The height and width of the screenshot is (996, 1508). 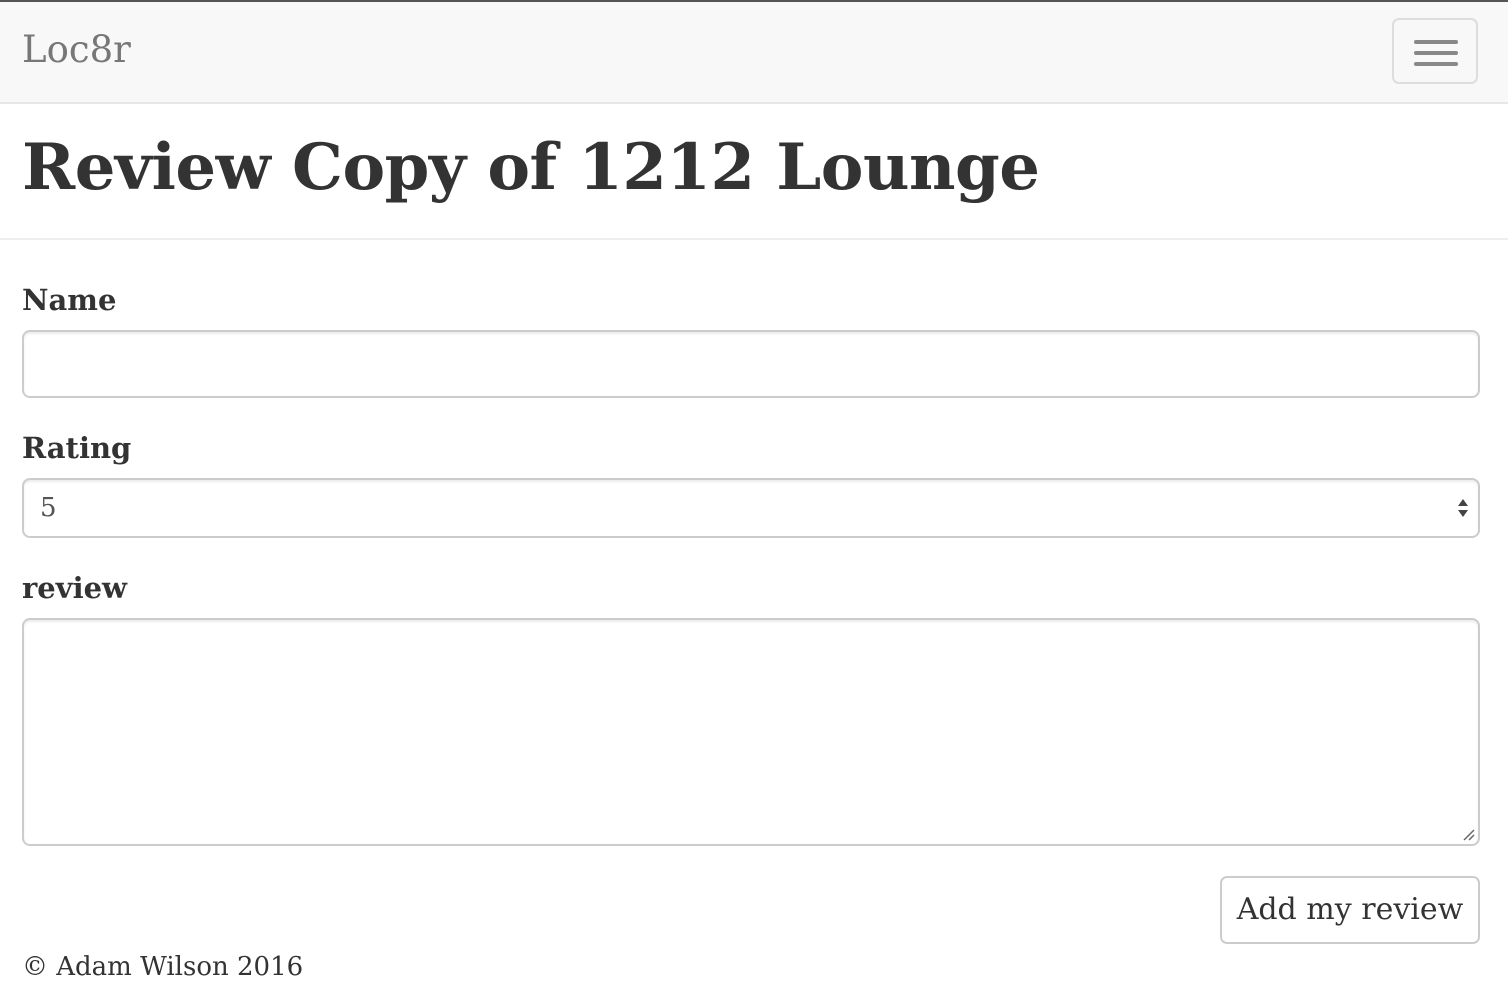 What do you see at coordinates (1468, 834) in the screenshot?
I see `resize-handle-icon` at bounding box center [1468, 834].